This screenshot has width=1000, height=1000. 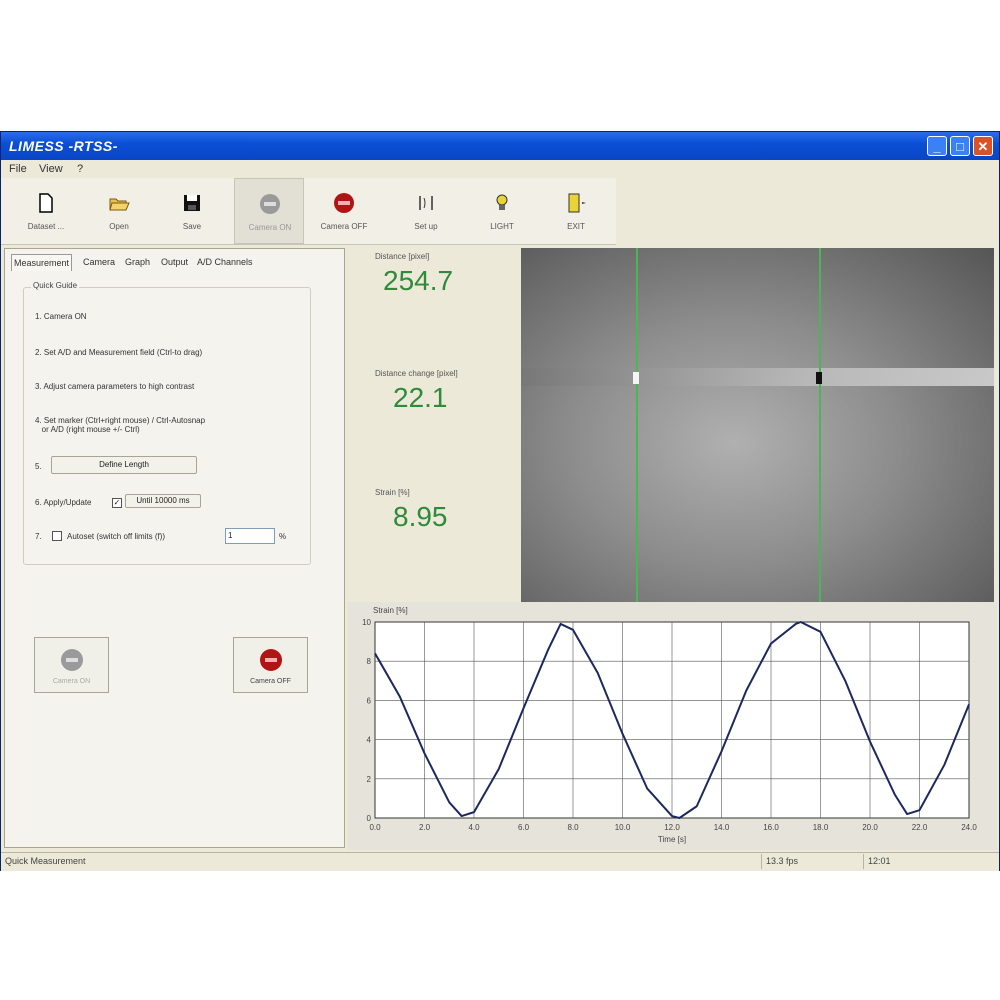 What do you see at coordinates (418, 280) in the screenshot?
I see `distance-value: 254.7` at bounding box center [418, 280].